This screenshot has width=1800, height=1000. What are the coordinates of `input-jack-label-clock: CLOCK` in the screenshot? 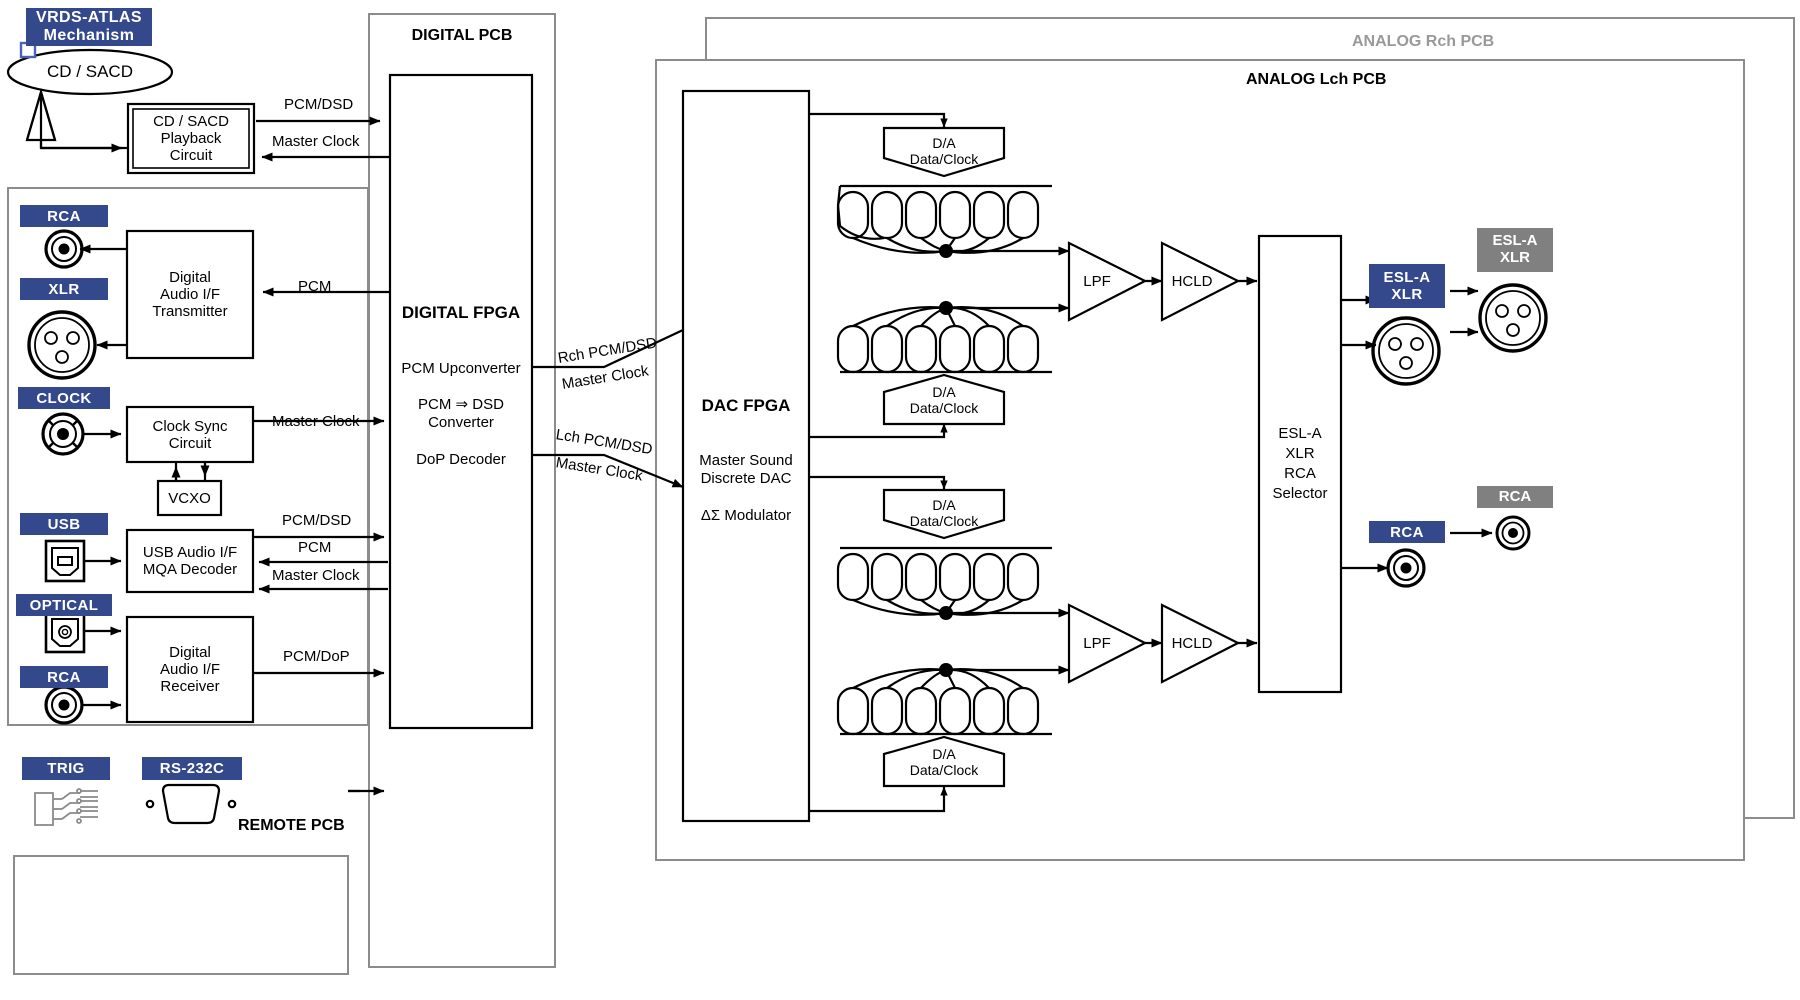 It's located at (64, 398).